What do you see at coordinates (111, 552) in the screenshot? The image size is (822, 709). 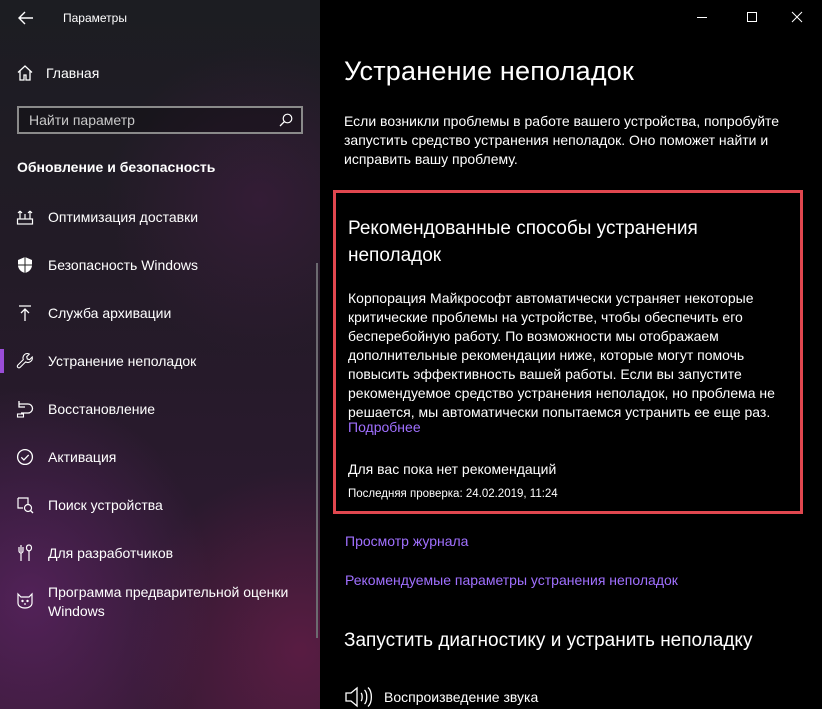 I see `sidebar-item-label: Для разработчиков` at bounding box center [111, 552].